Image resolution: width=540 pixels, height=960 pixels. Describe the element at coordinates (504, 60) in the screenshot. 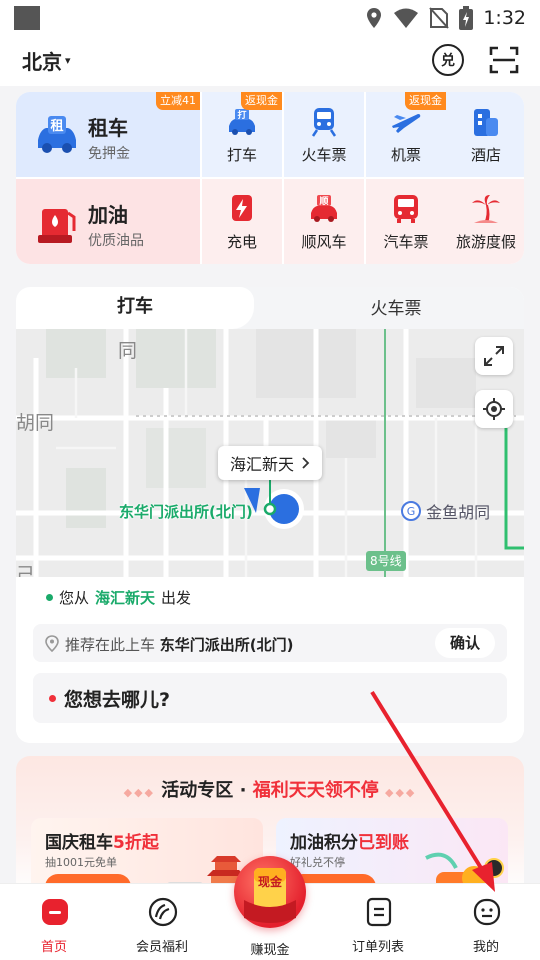

I see `scan-icon` at that location.